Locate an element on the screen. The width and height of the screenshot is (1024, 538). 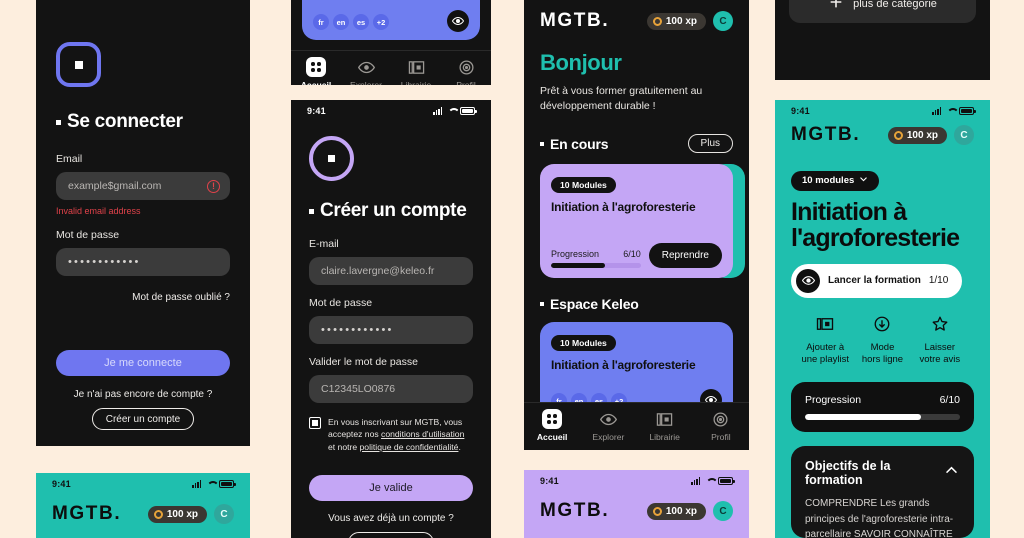
plus-icon is located at coordinates (836, 6).